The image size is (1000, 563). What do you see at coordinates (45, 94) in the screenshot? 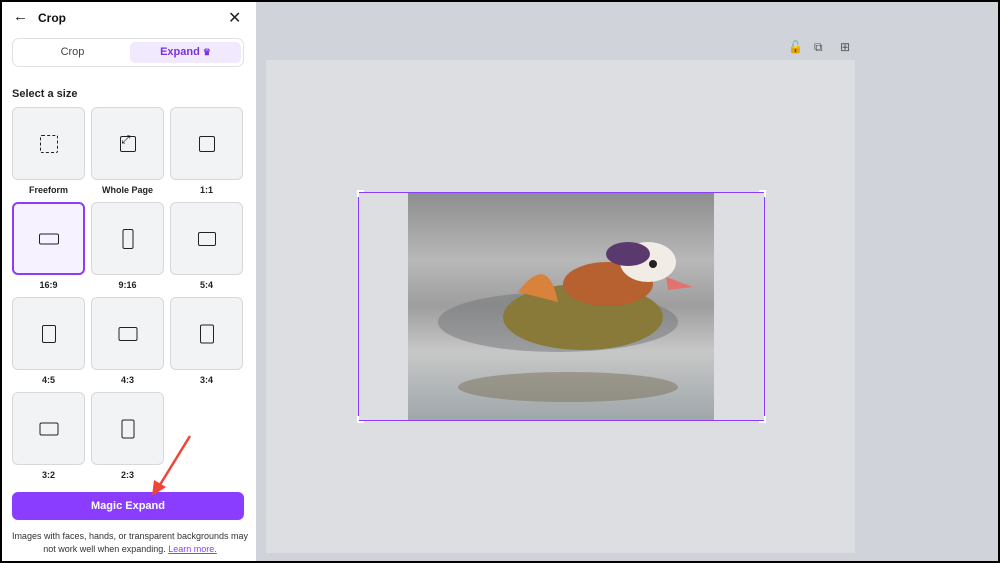
I see `section-label: Select a size` at bounding box center [45, 94].